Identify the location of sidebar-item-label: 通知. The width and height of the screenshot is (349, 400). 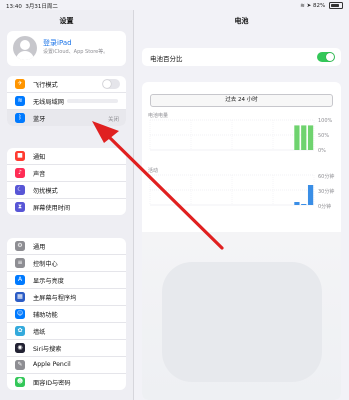
(39, 157).